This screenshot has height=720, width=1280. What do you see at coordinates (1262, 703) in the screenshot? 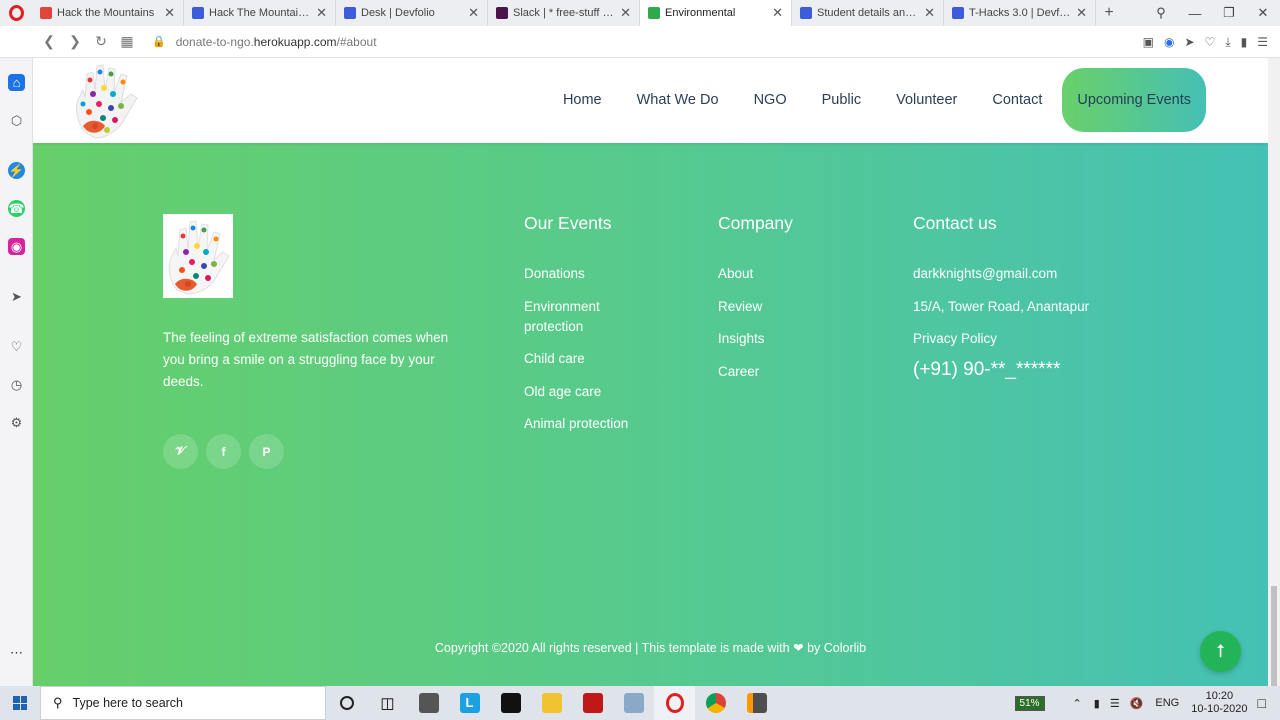
I see `notification-icon: □` at bounding box center [1262, 703].